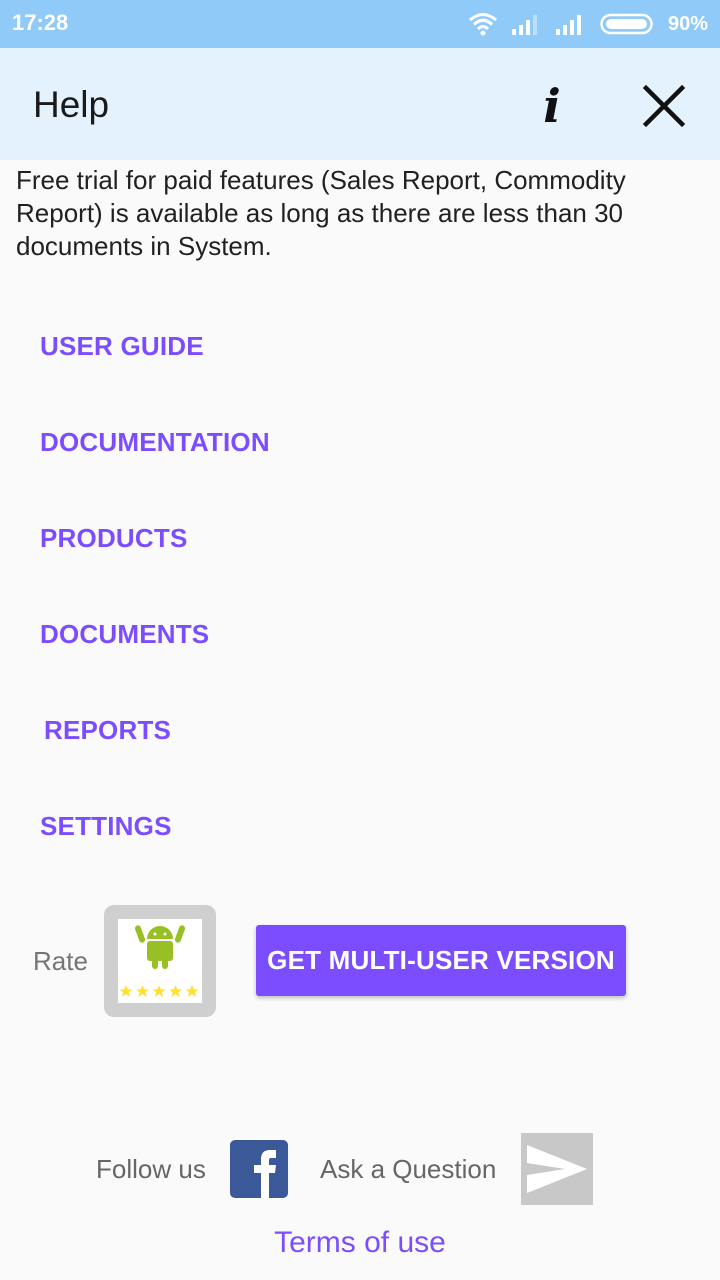 The width and height of the screenshot is (720, 1280). I want to click on info-button: i, so click(552, 106).